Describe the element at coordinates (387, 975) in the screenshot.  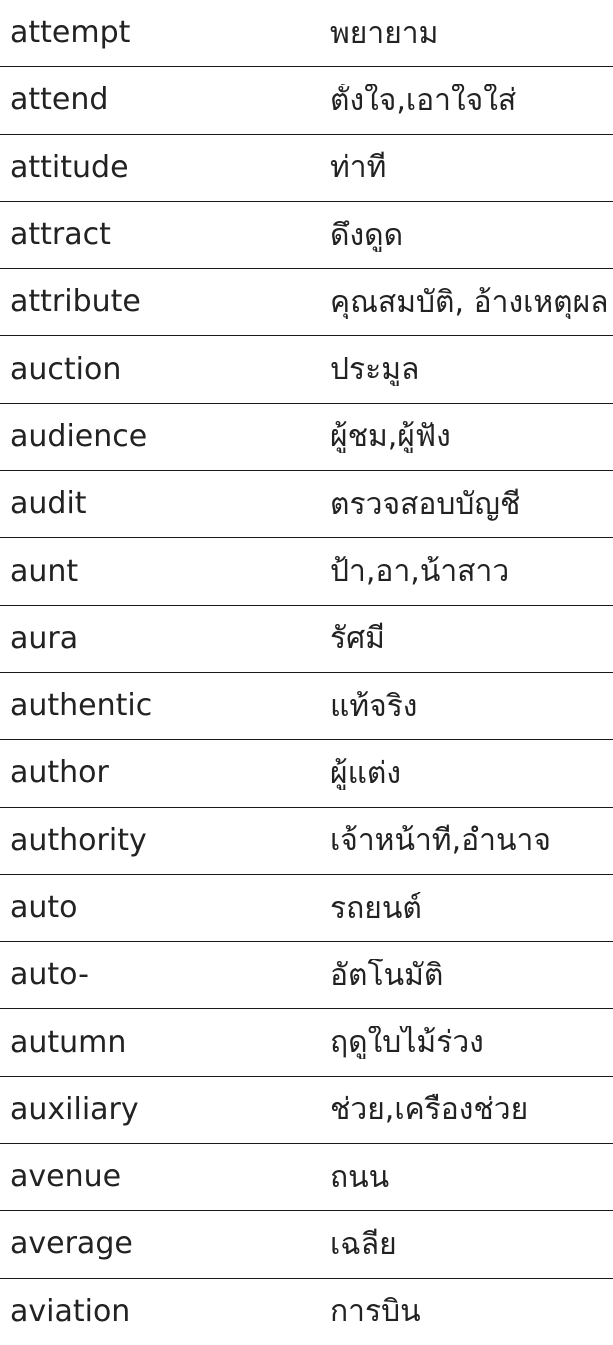
I see `thai-meaning: อัตโนมัติ` at that location.